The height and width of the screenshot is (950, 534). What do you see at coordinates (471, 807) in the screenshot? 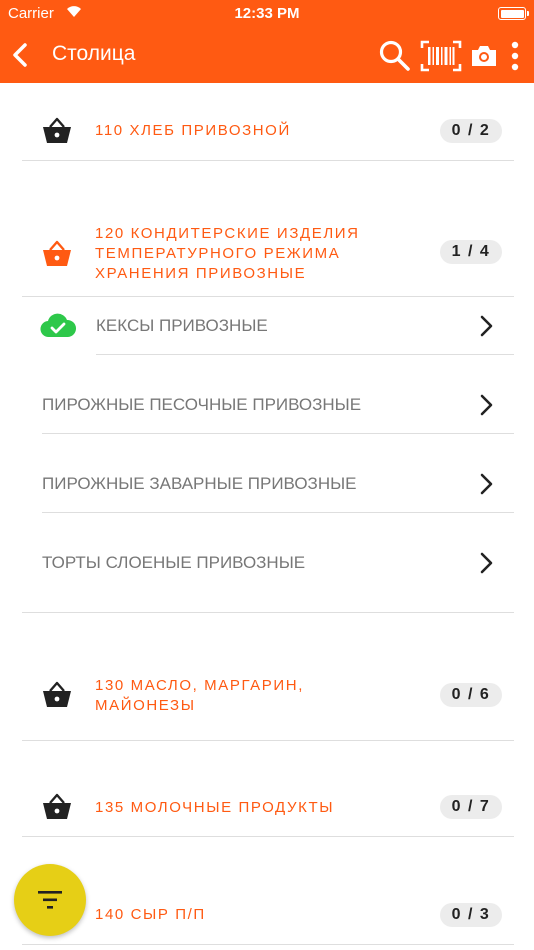
I see `category-counter: 0 / 7` at bounding box center [471, 807].